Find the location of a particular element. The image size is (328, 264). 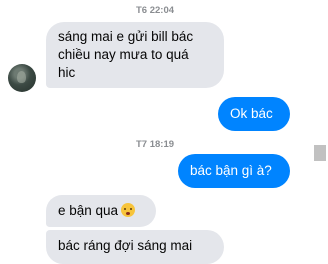

message-line: sáng mai e gửi bill bác is located at coordinates (126, 36).